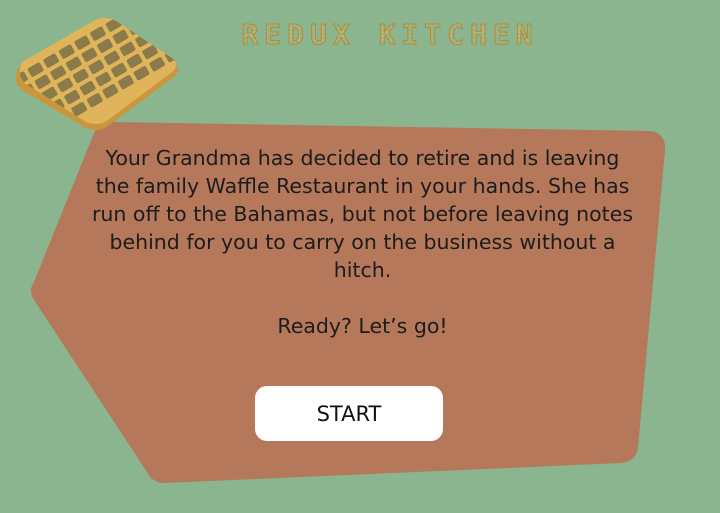 This screenshot has height=513, width=720. What do you see at coordinates (362, 326) in the screenshot?
I see `ready-prompt: Ready? Let’s go!` at bounding box center [362, 326].